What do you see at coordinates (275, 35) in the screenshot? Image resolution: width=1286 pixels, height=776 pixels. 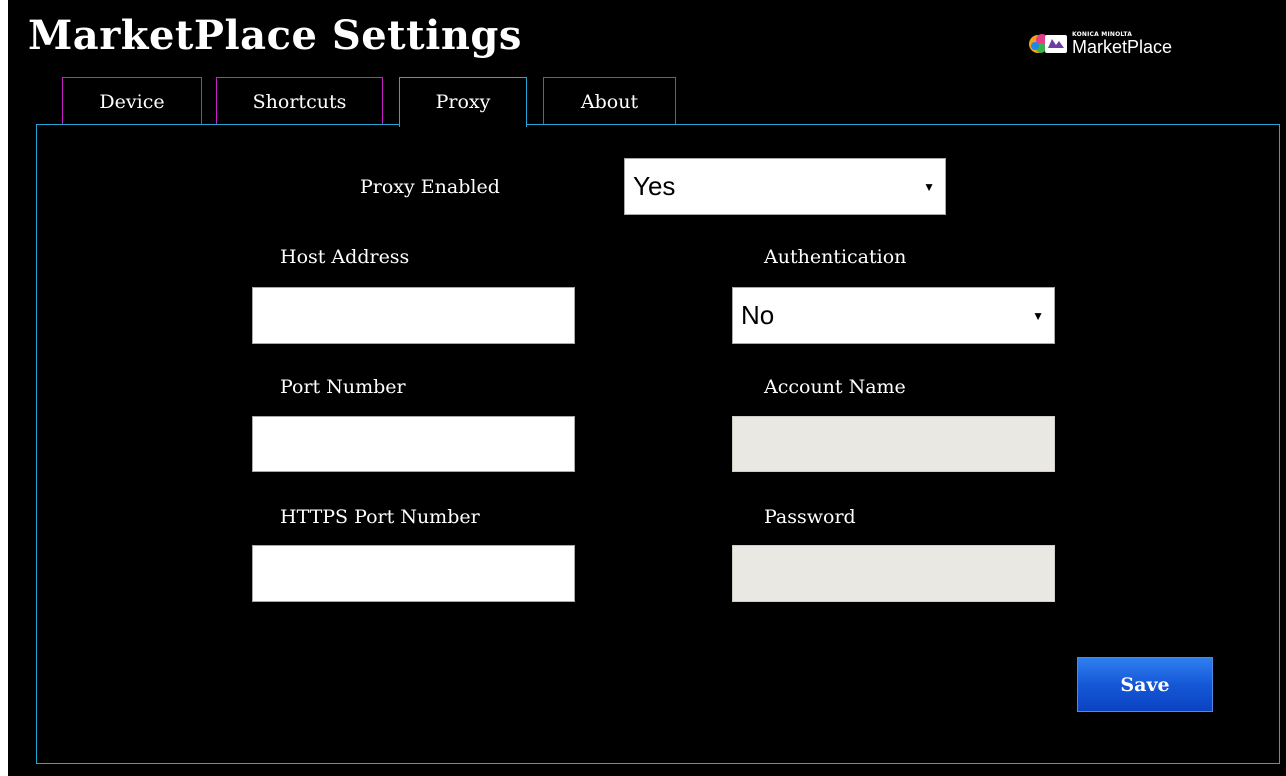 I see `page-title: MarketPlace Settings` at bounding box center [275, 35].